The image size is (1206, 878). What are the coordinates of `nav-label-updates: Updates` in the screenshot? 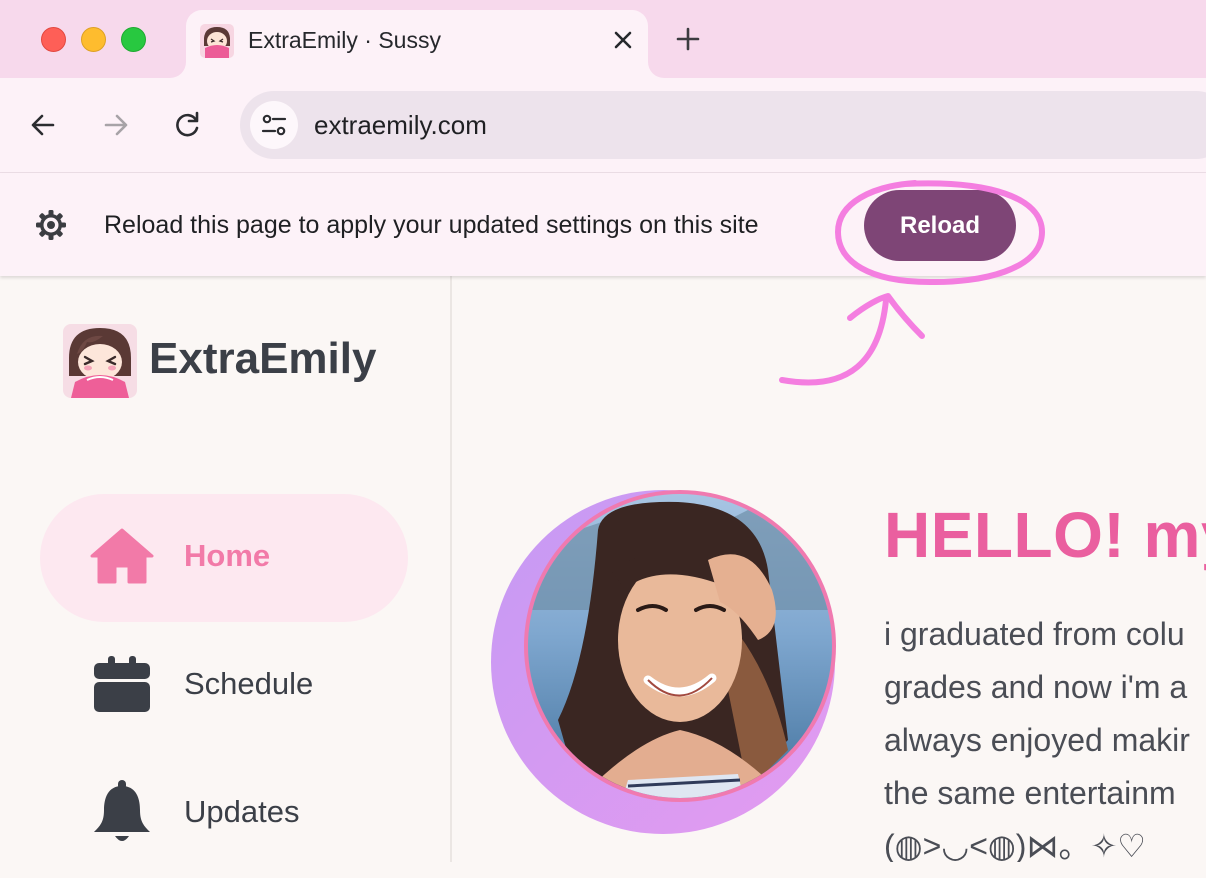 It's located at (242, 811).